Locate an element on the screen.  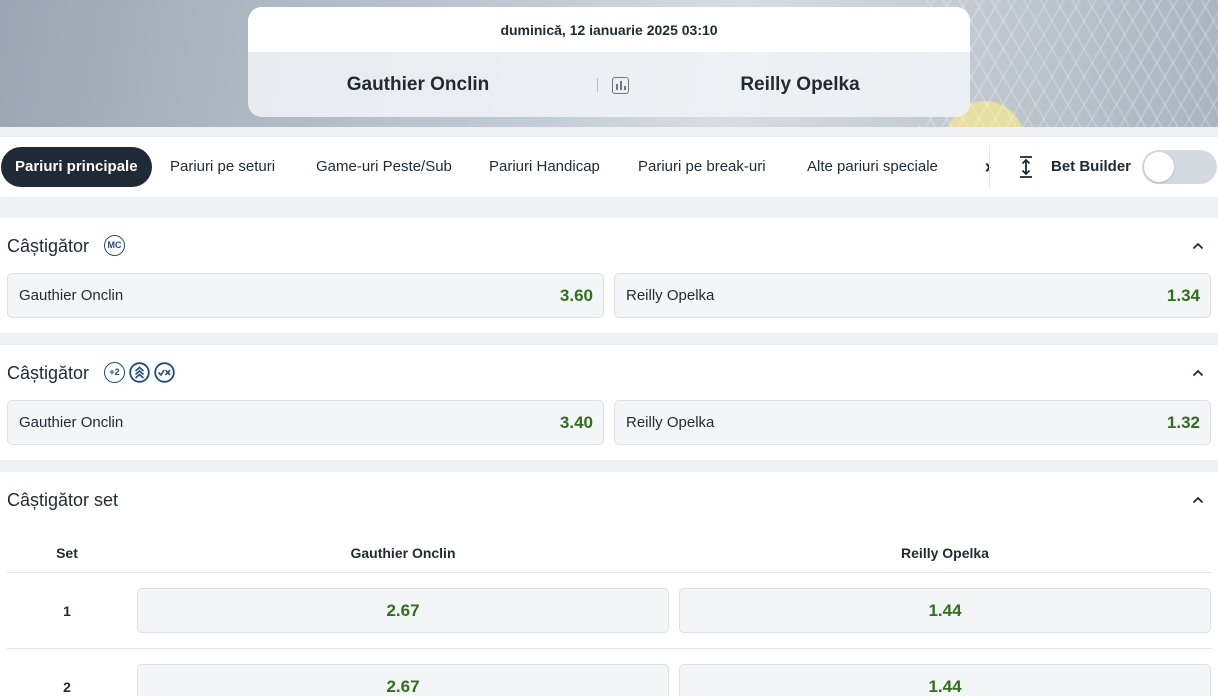
teams-divider is located at coordinates (597, 85).